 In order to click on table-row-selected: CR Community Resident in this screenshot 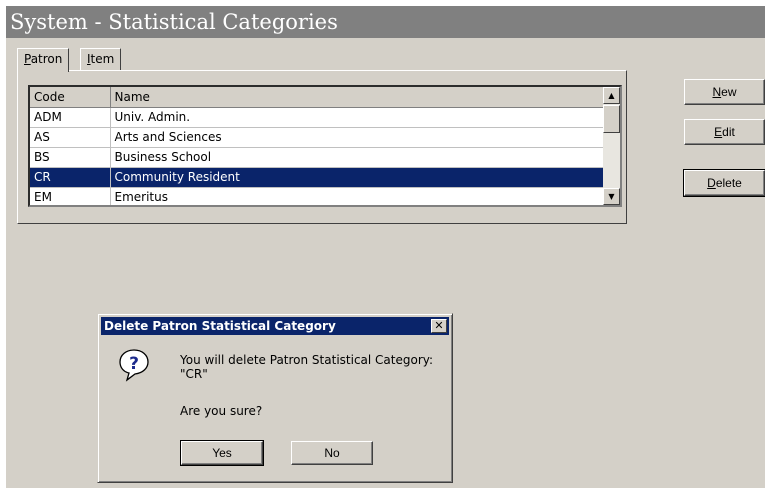, I will do `click(323, 177)`.